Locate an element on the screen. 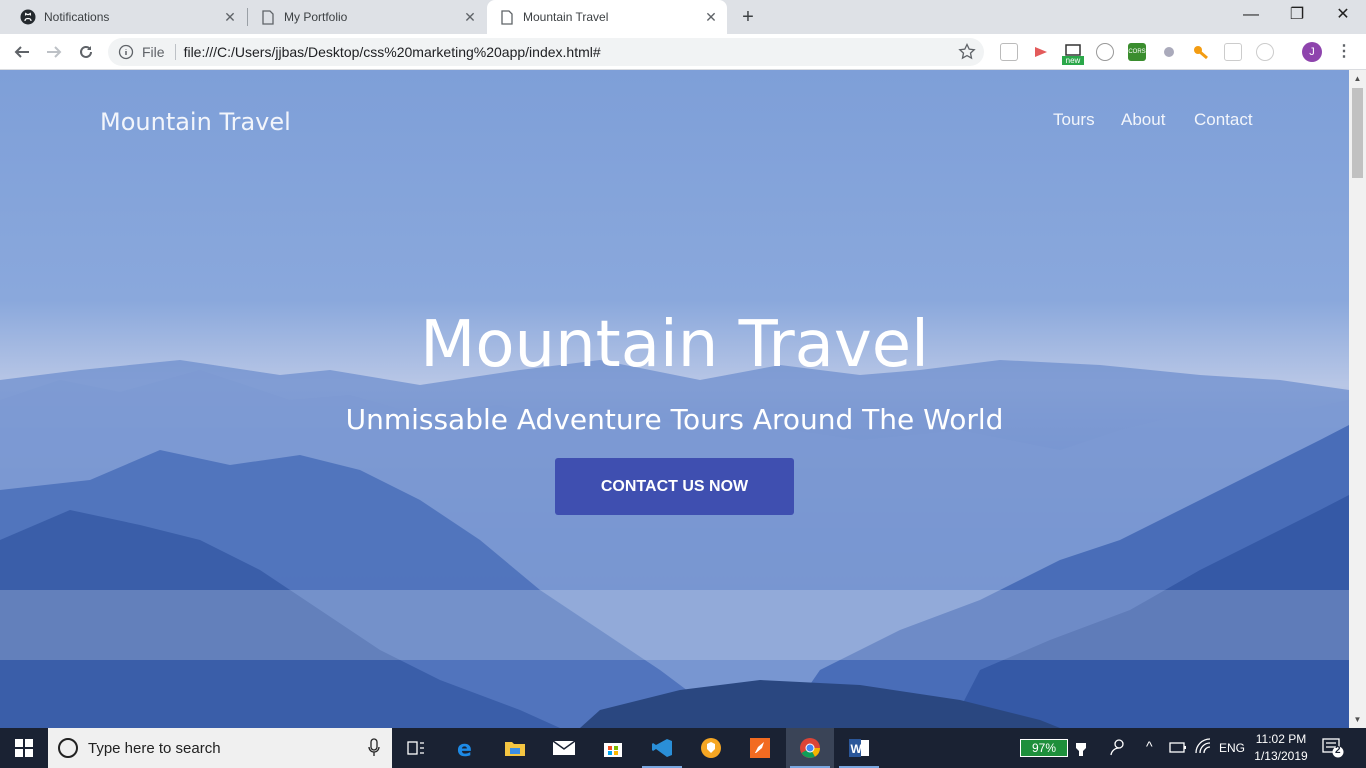 Image resolution: width=1366 pixels, height=768 pixels. onetab-icon is located at coordinates (1105, 52).